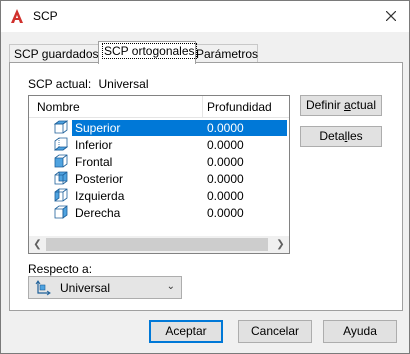 The image size is (410, 354). I want to click on tab-settings: Parámetros, so click(224, 53).